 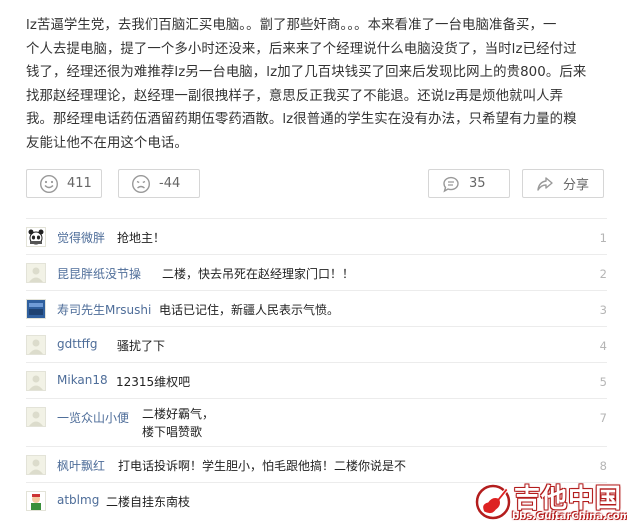 What do you see at coordinates (141, 346) in the screenshot?
I see `reply-text: 骚扰了下` at bounding box center [141, 346].